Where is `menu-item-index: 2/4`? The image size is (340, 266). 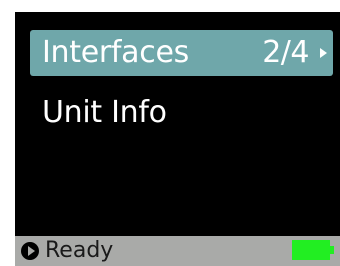 menu-item-index: 2/4 is located at coordinates (285, 52).